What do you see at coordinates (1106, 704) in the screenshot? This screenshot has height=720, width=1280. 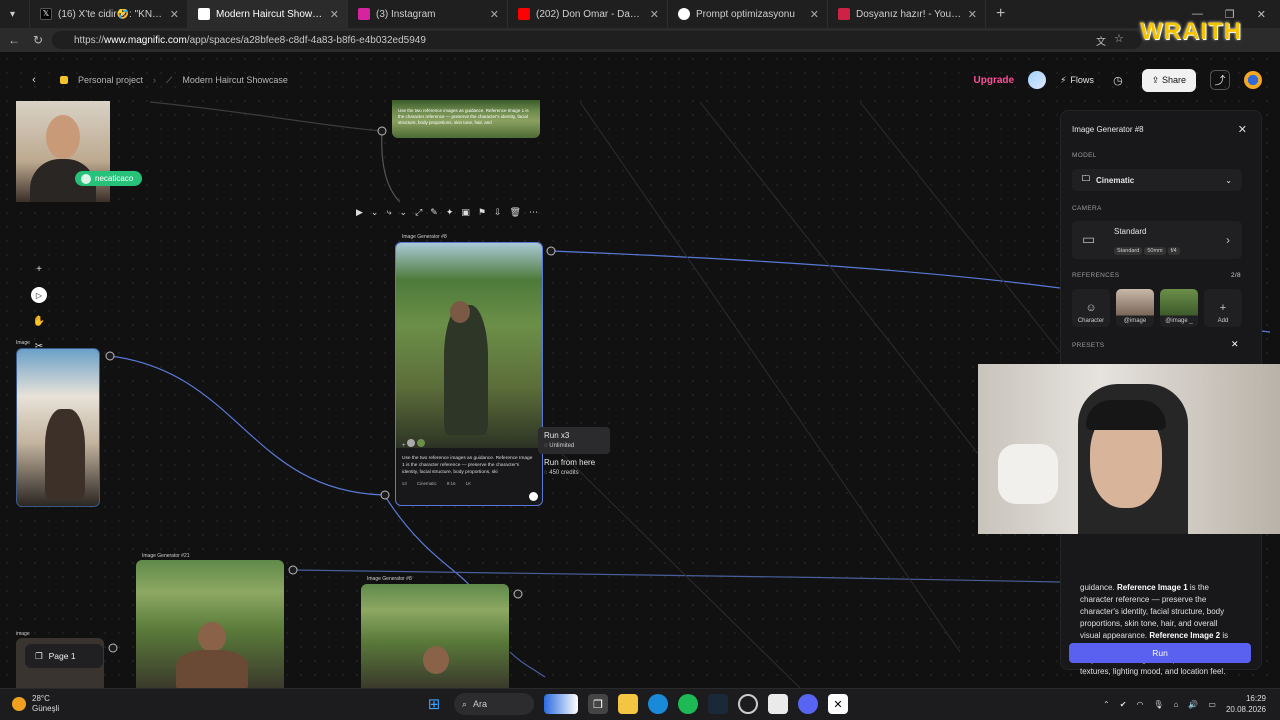 I see `chevron-up-icon: ⌃` at bounding box center [1106, 704].